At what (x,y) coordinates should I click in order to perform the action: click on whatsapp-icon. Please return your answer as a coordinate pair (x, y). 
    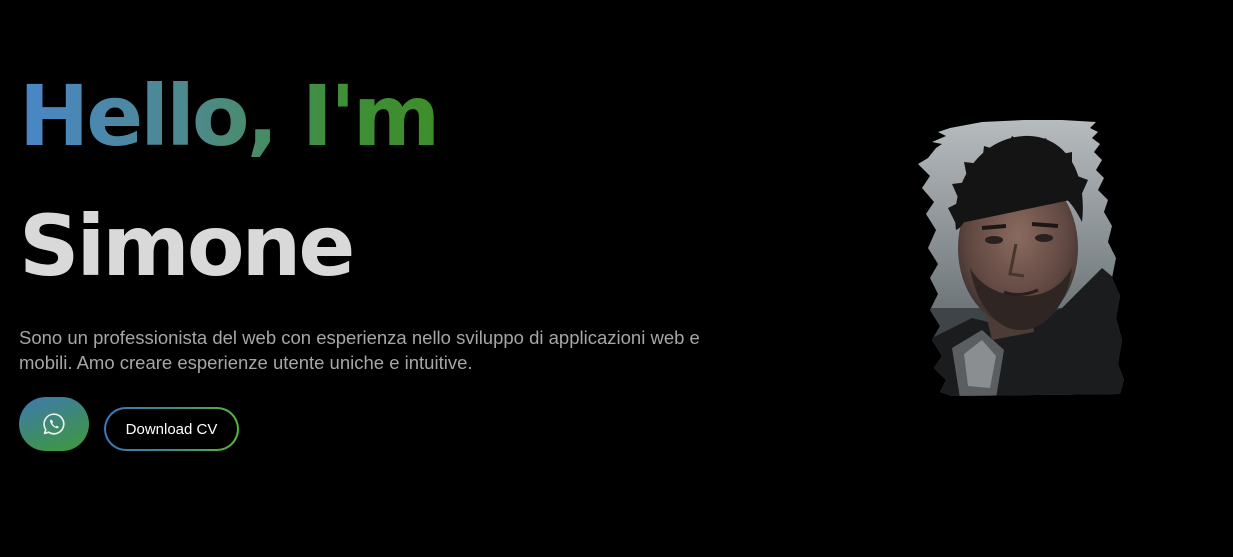
    Looking at the image, I should click on (54, 424).